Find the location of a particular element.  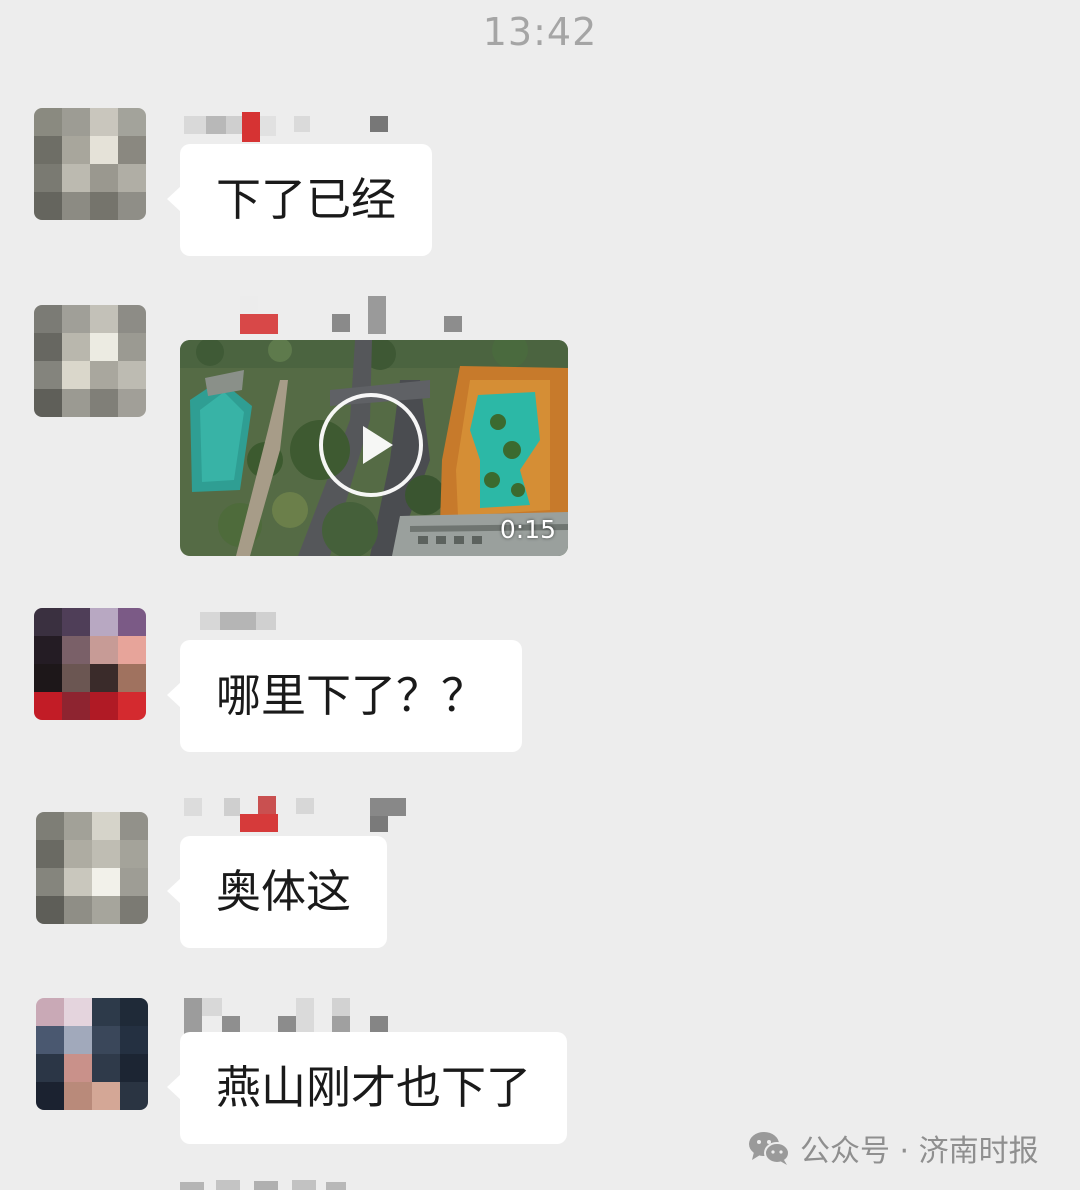

message-bubble: 哪里下了？？ is located at coordinates (344, 696).